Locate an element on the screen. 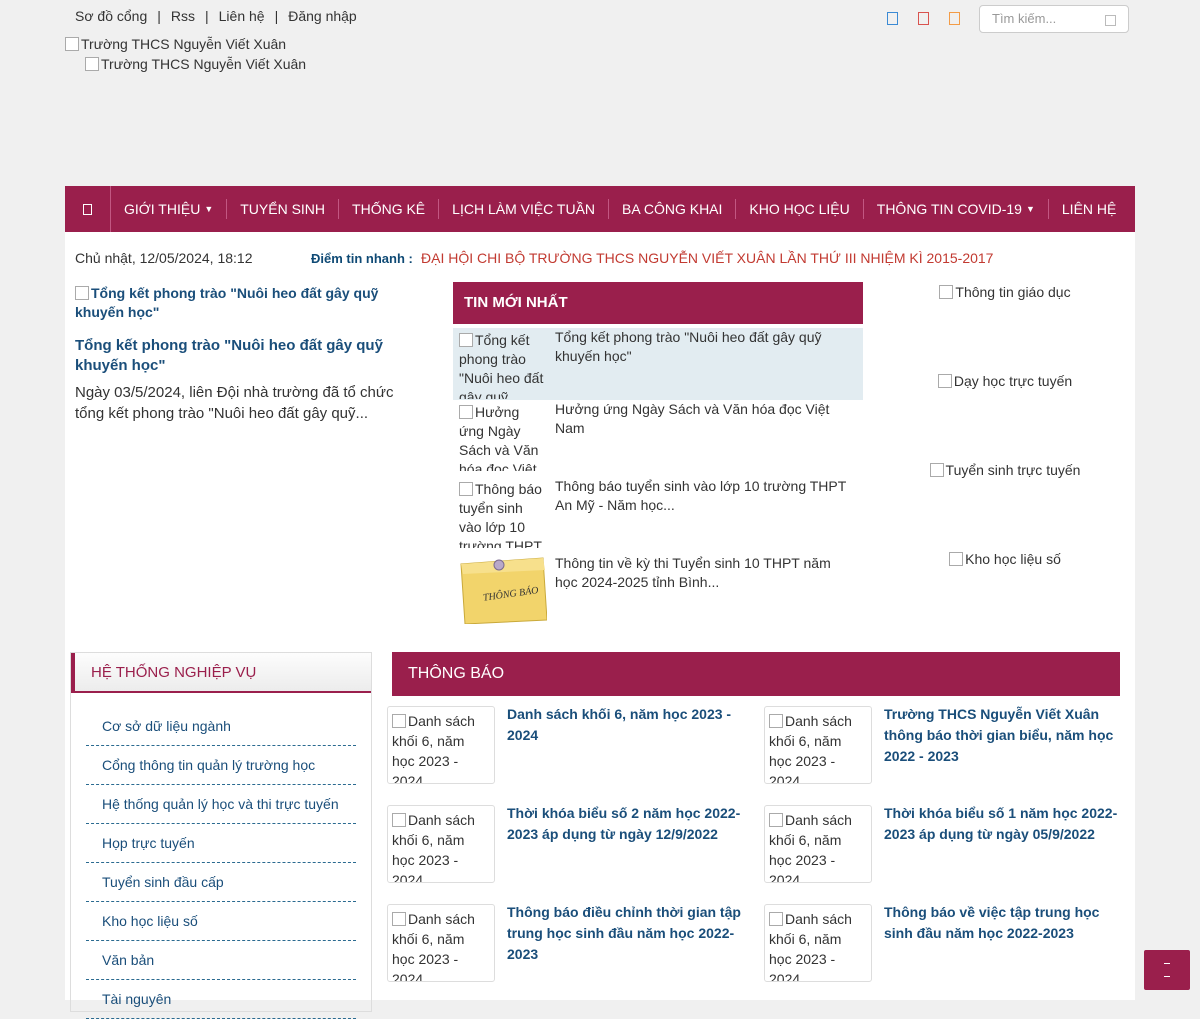 This screenshot has width=1200, height=1019. banner-alt: Tuyển sinh trực tuyến is located at coordinates (1013, 470).